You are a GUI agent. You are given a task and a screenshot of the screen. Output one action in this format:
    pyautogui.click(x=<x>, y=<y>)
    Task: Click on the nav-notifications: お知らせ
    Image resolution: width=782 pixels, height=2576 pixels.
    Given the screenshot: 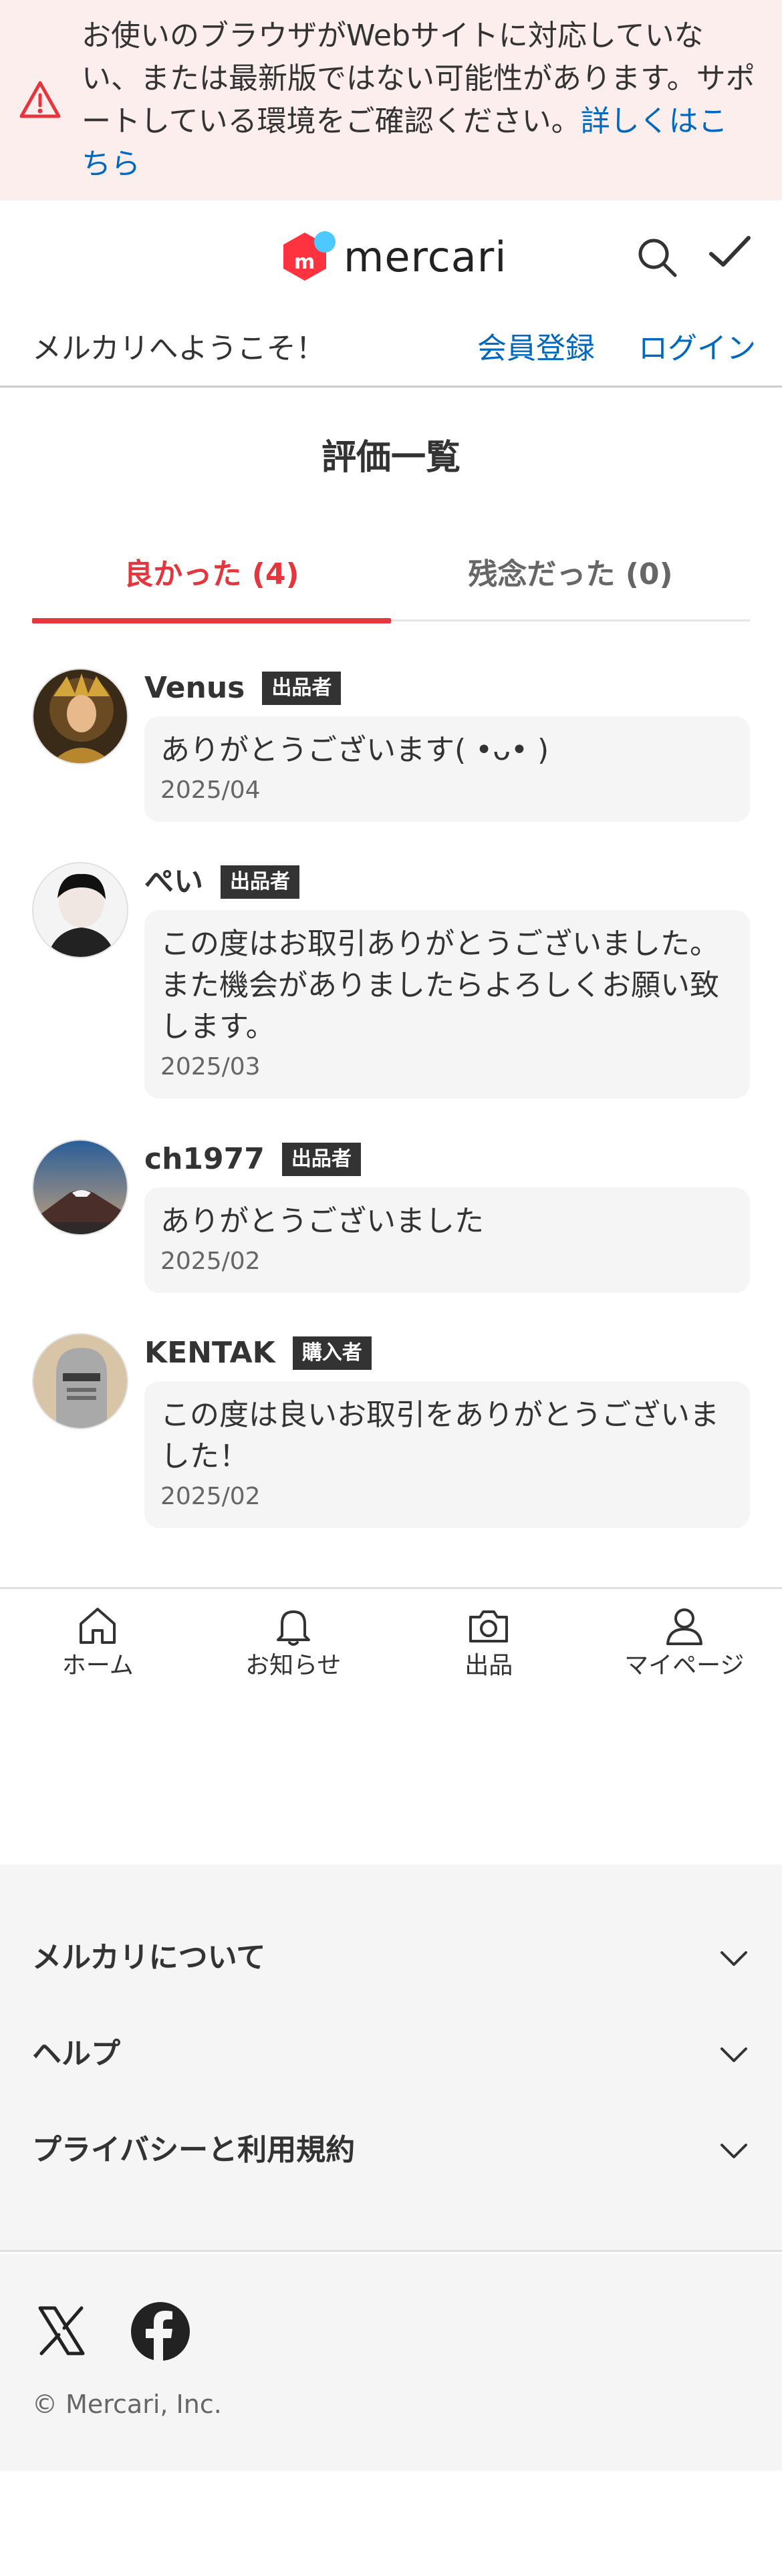 What is the action you would take?
    pyautogui.click(x=294, y=1641)
    